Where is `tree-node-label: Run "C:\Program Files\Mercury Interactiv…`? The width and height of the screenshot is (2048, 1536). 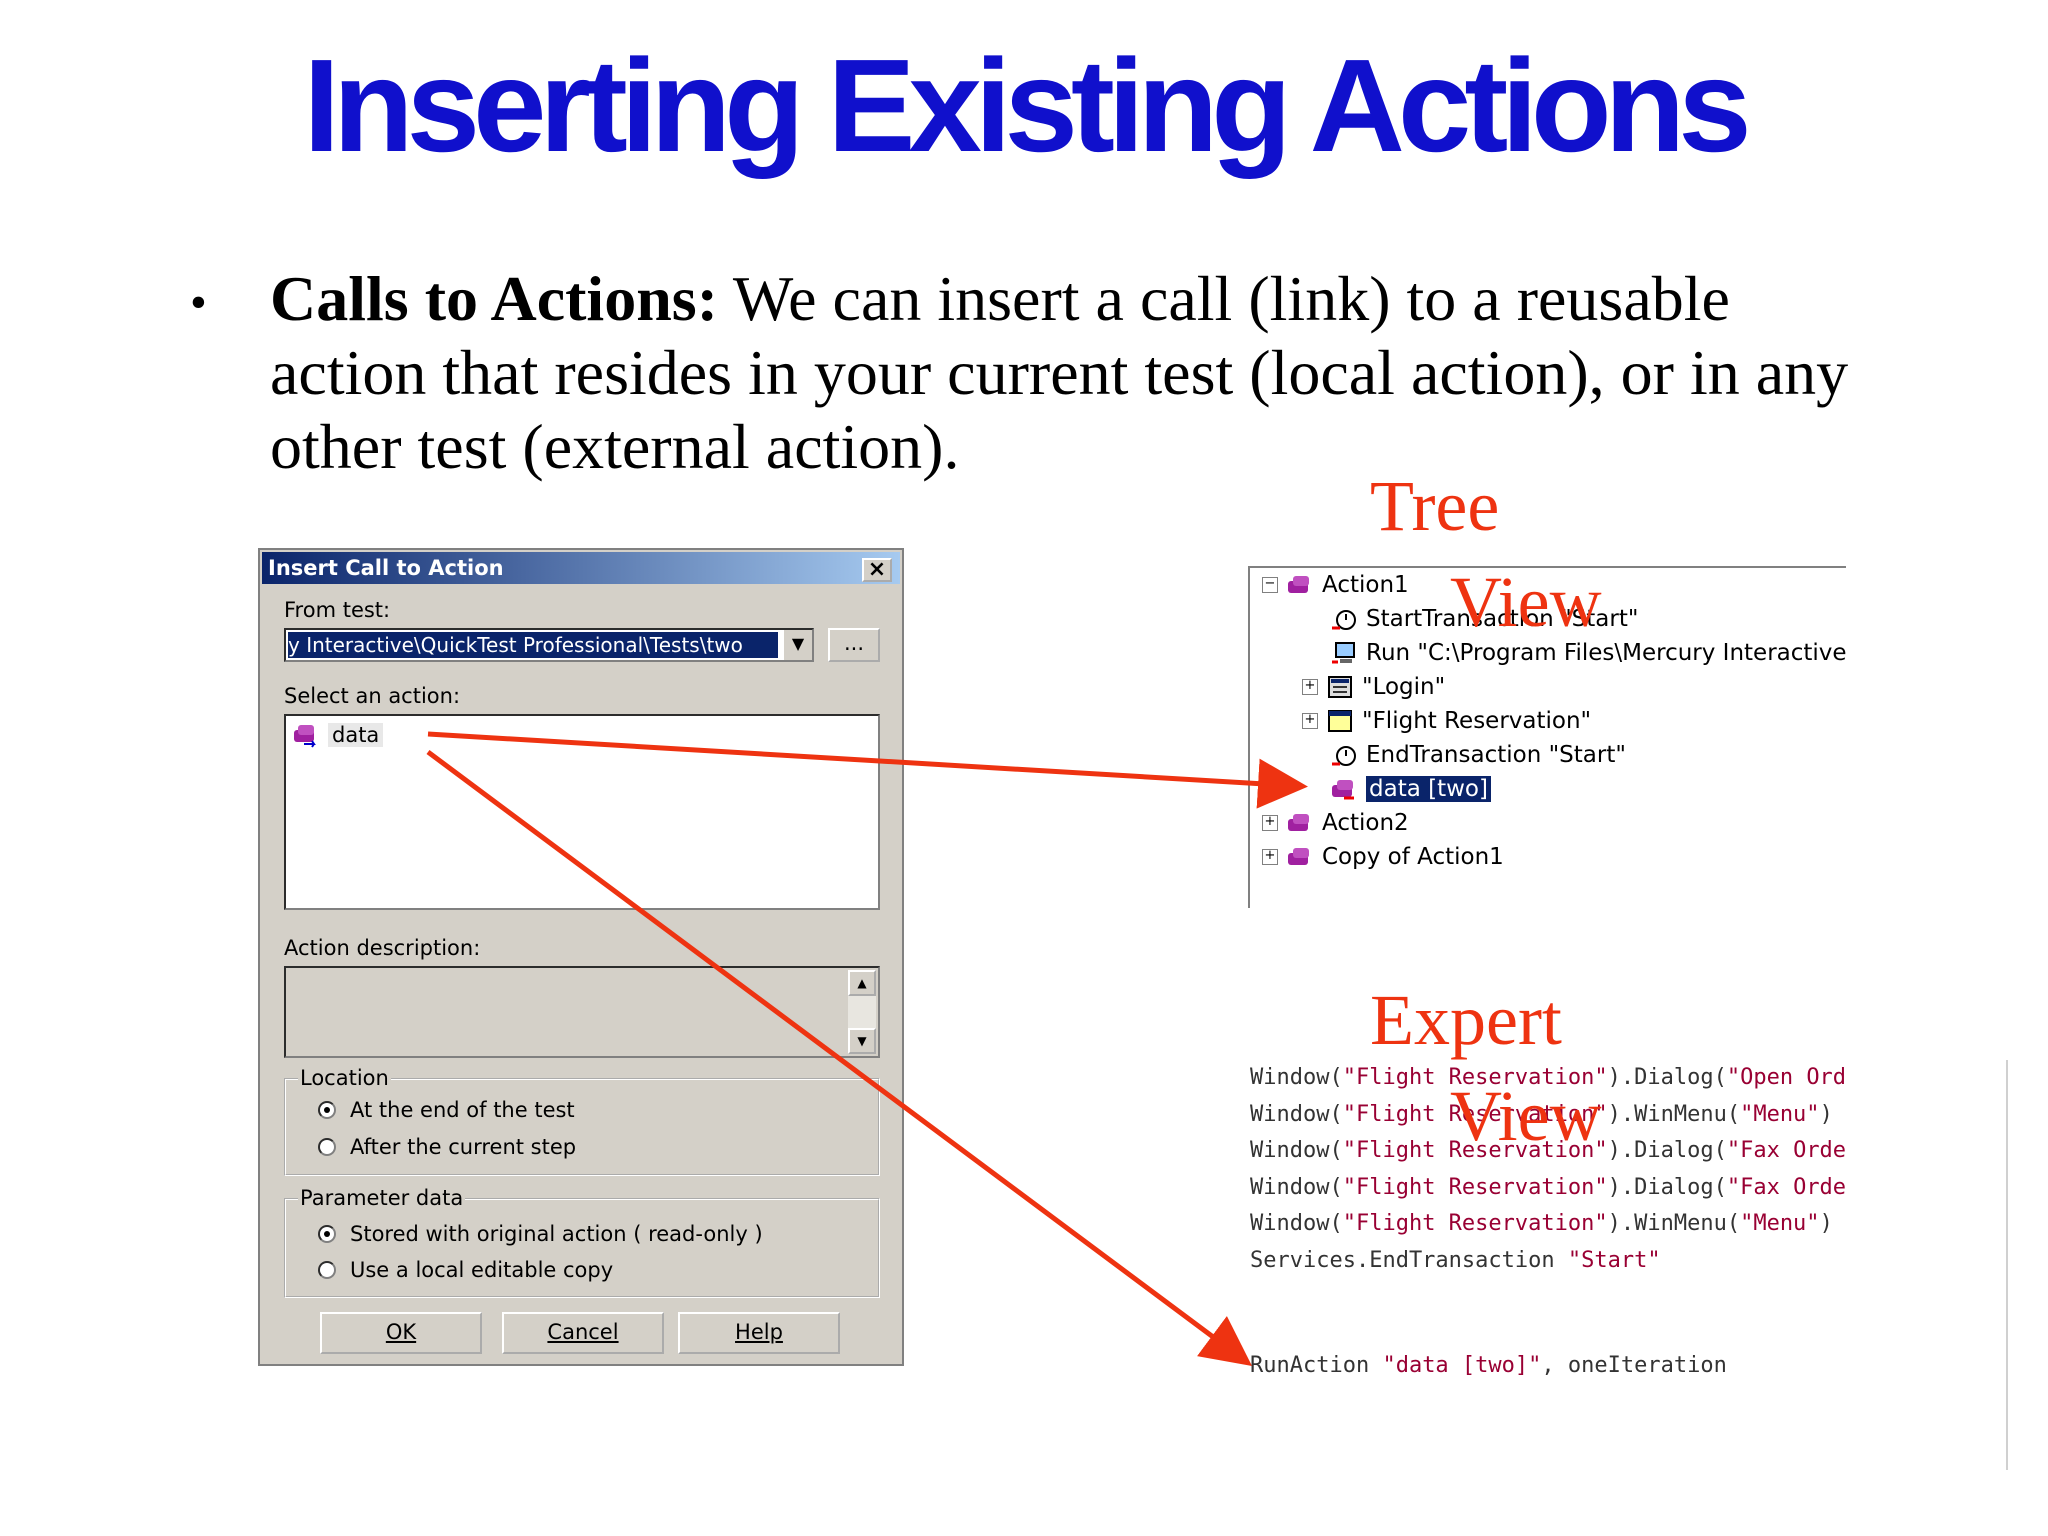
tree-node-label: Run "C:\Program Files\Mercury Interactiv… is located at coordinates (1606, 653).